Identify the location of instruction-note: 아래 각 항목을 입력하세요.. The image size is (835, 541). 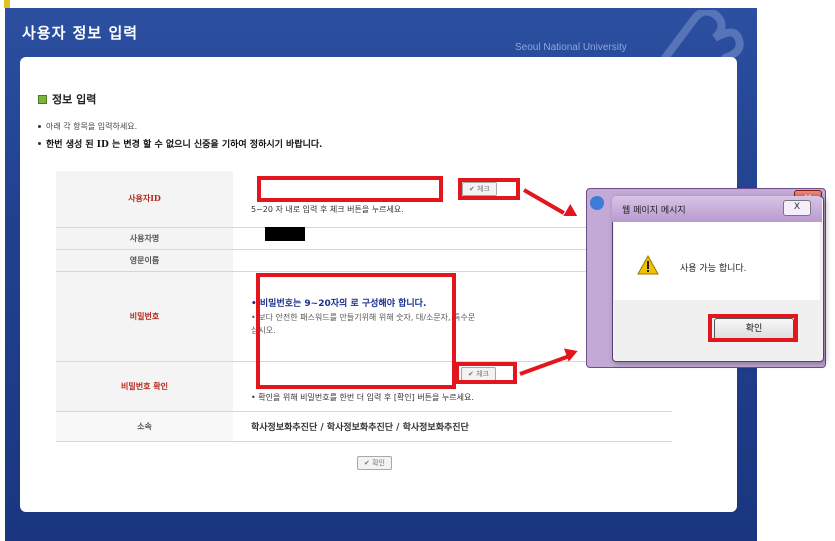
(92, 126).